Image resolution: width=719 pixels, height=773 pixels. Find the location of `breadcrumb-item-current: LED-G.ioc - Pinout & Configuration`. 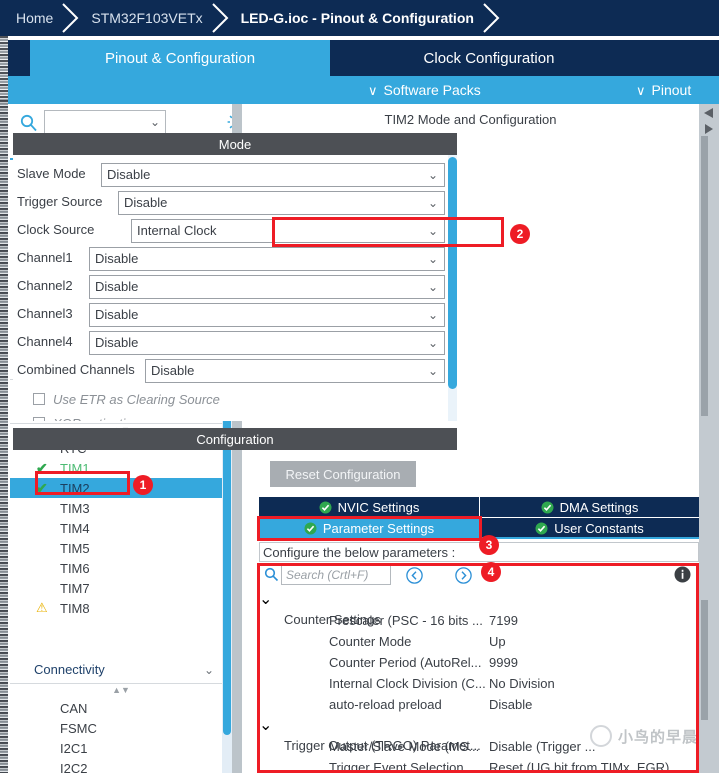

breadcrumb-item-current: LED-G.ioc - Pinout & Configuration is located at coordinates (357, 18).